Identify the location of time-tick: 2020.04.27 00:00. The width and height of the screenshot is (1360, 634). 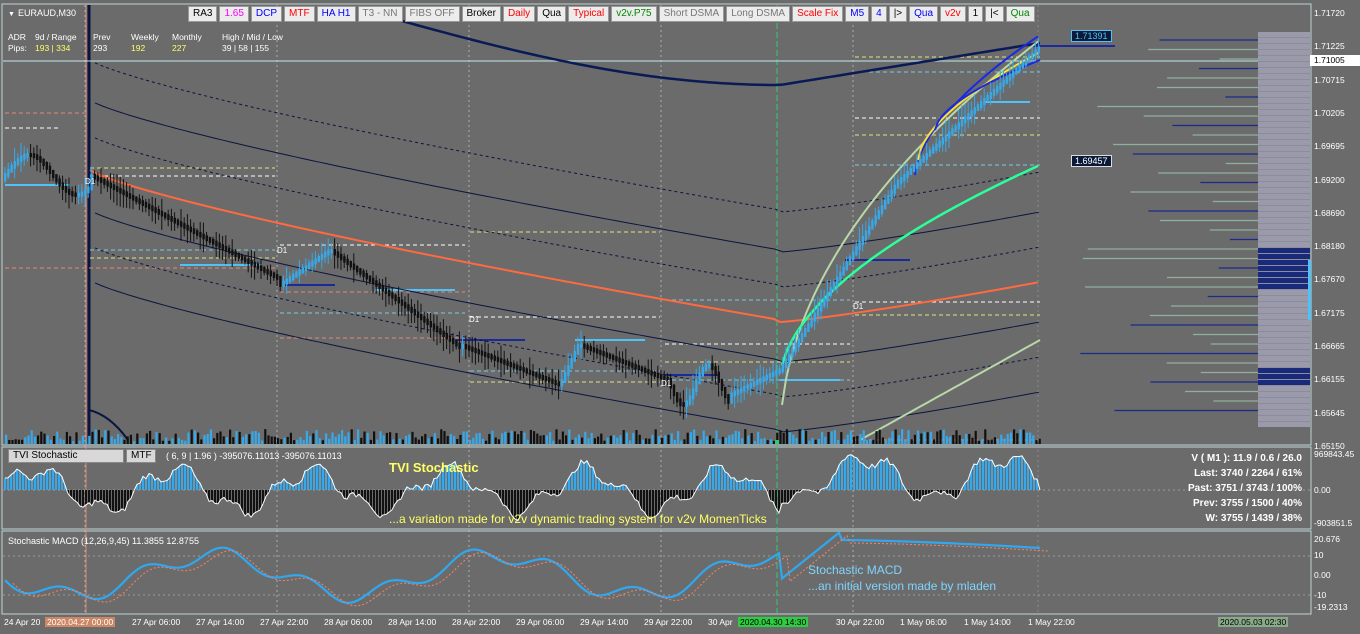
(80, 622).